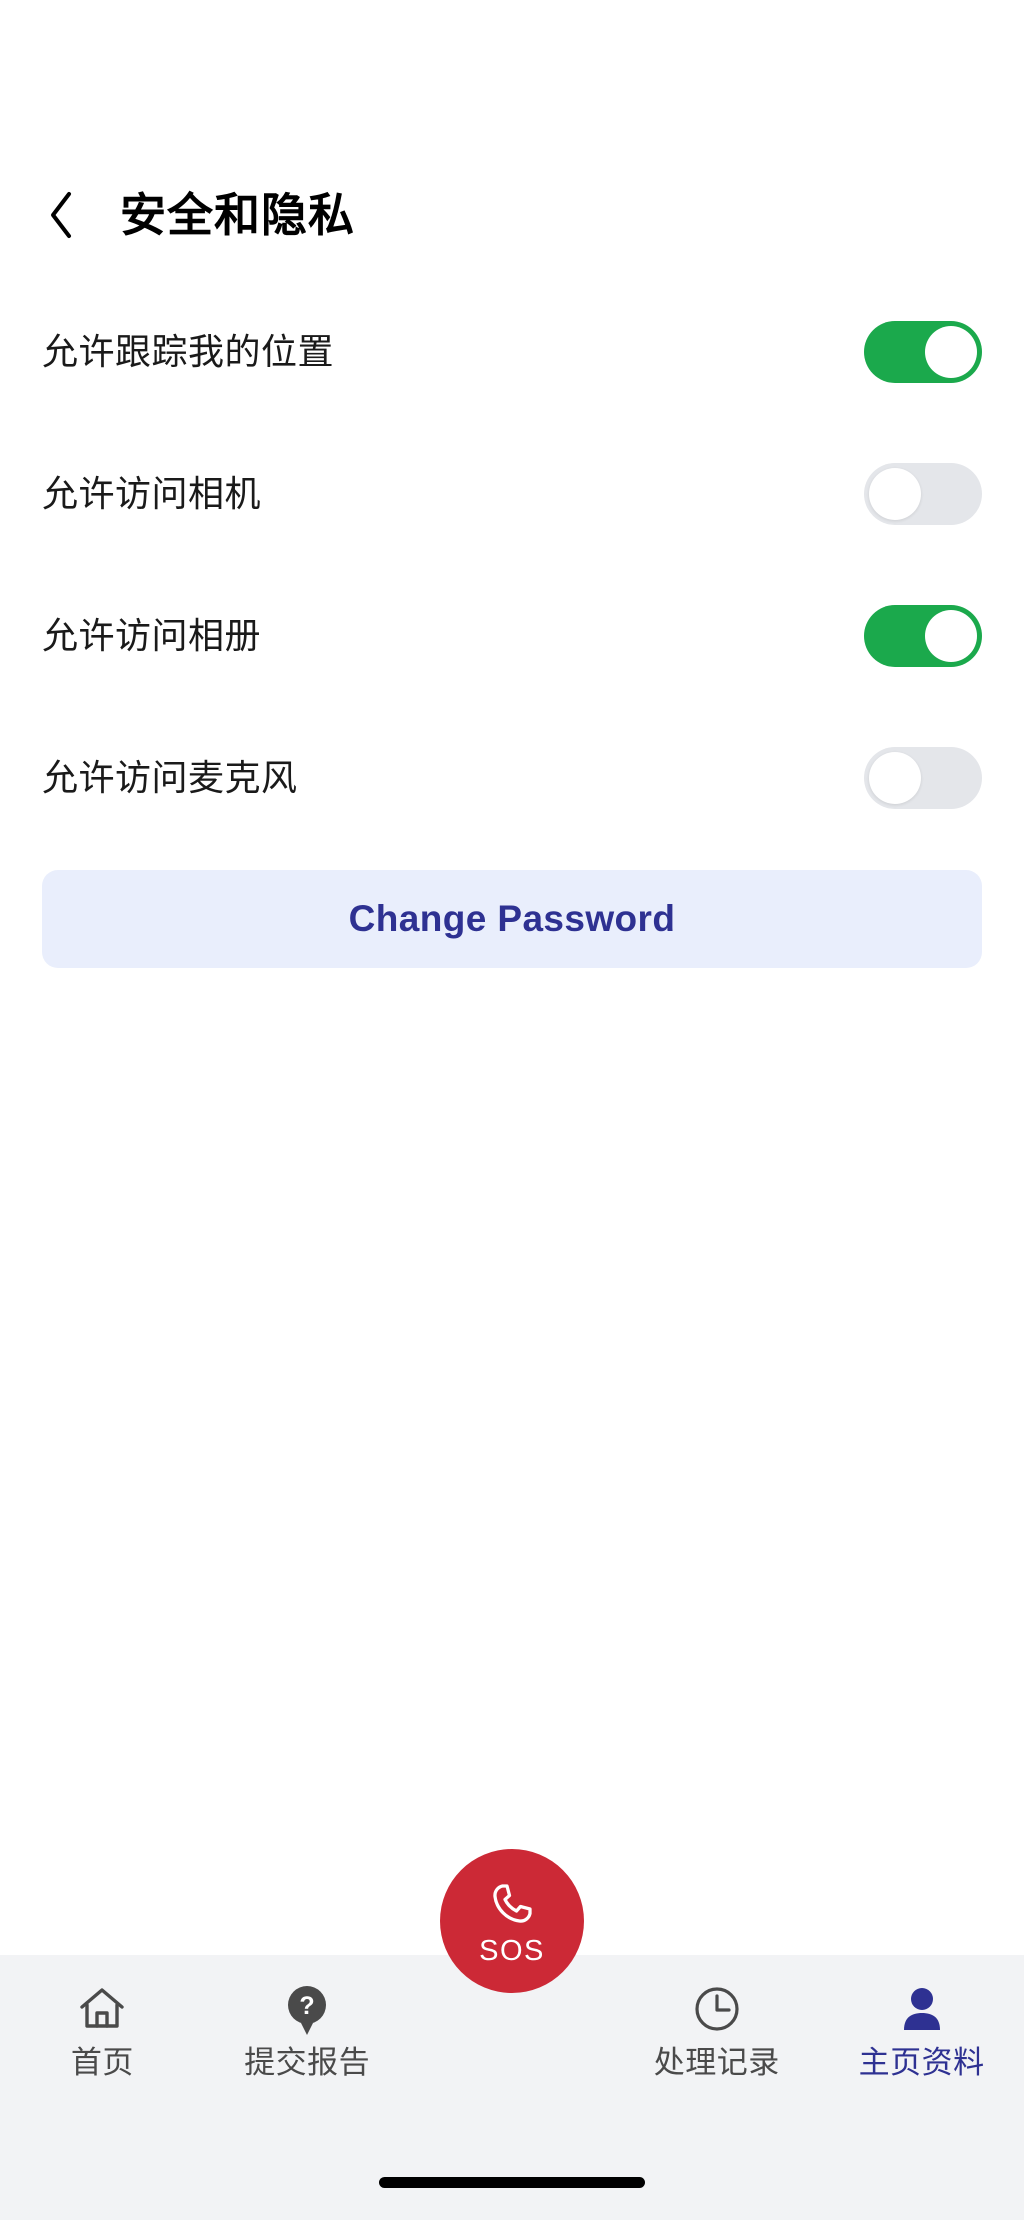 The width and height of the screenshot is (1024, 2220). Describe the element at coordinates (307, 2062) in the screenshot. I see `nav-label-submit-report: 提交报告` at that location.